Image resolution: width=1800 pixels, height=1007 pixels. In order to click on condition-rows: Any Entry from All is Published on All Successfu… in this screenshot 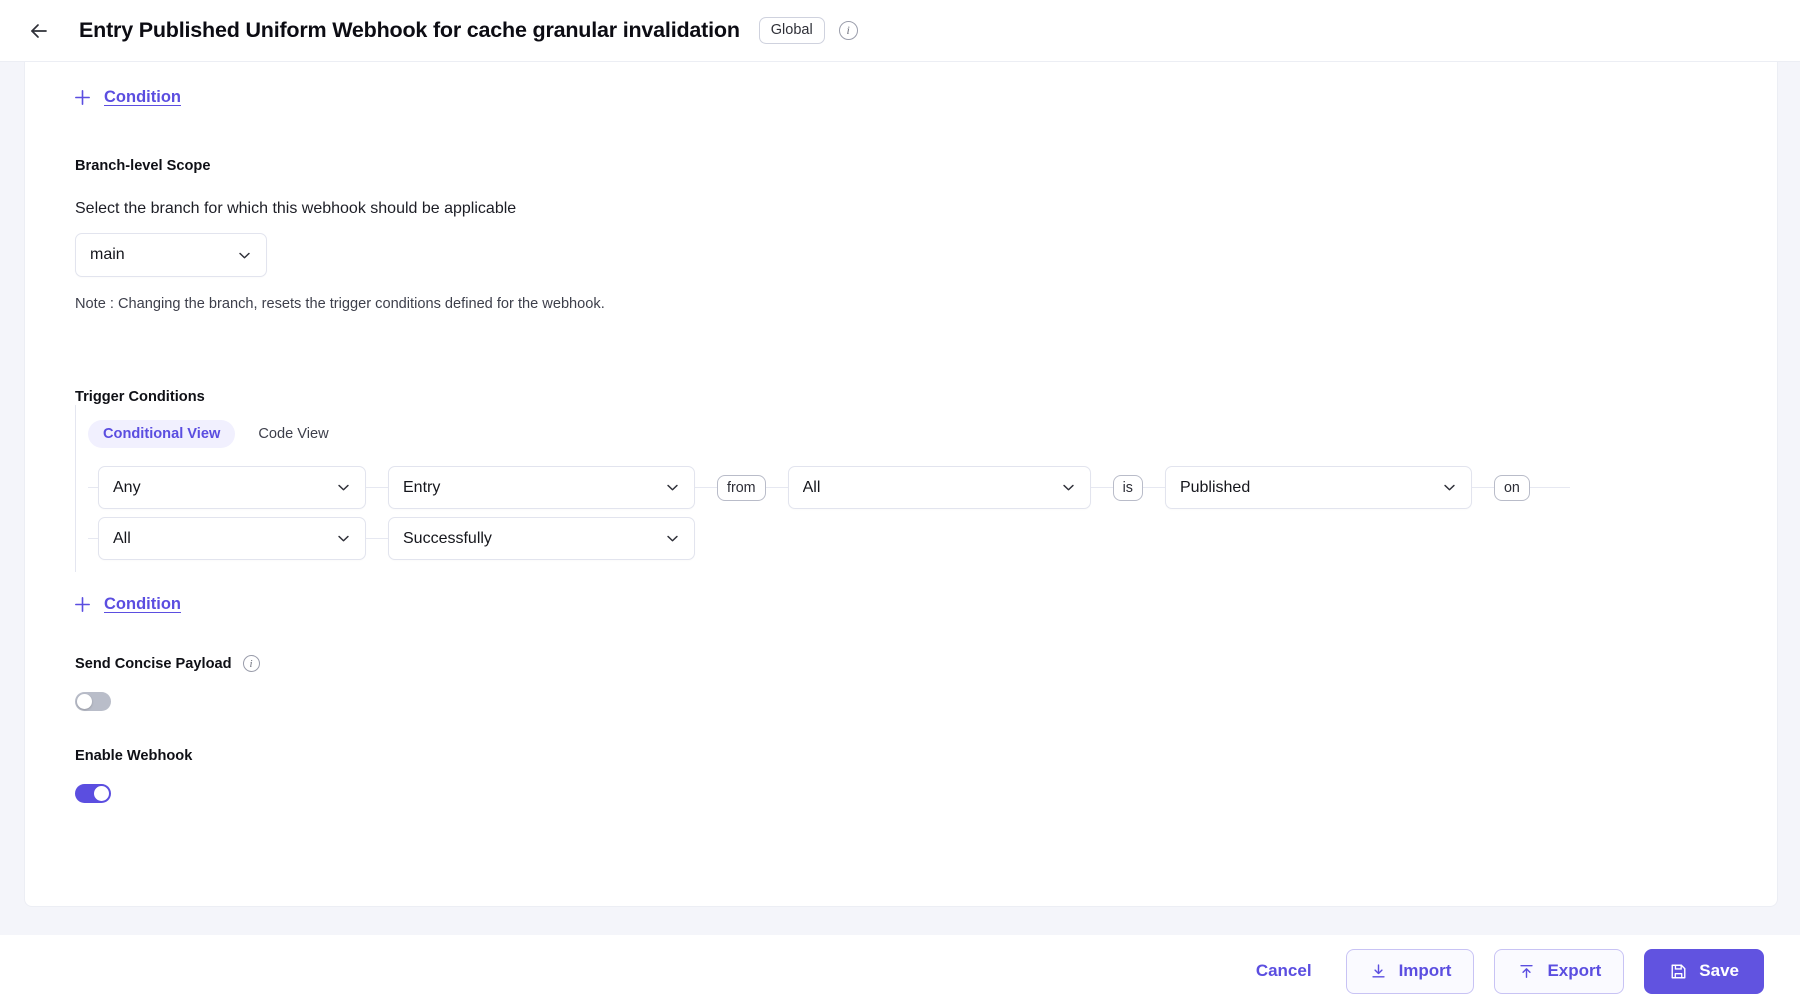, I will do `click(881, 505)`.